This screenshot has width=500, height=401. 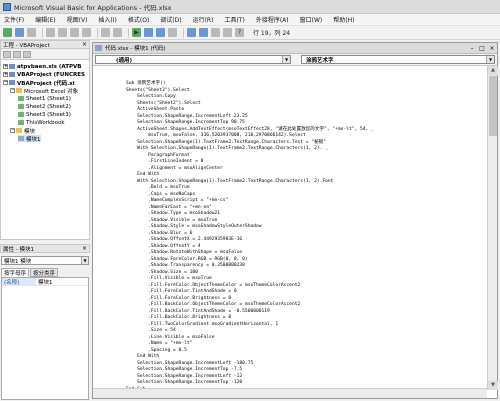 What do you see at coordinates (239, 32) in the screenshot?
I see `help-icon: ?` at bounding box center [239, 32].